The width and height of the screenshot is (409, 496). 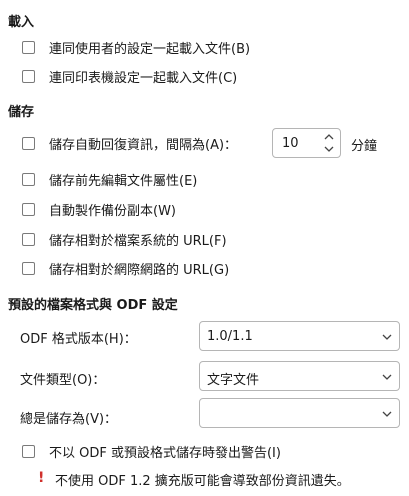 I want to click on relative-filesystem-url-checkbox, so click(x=28, y=239).